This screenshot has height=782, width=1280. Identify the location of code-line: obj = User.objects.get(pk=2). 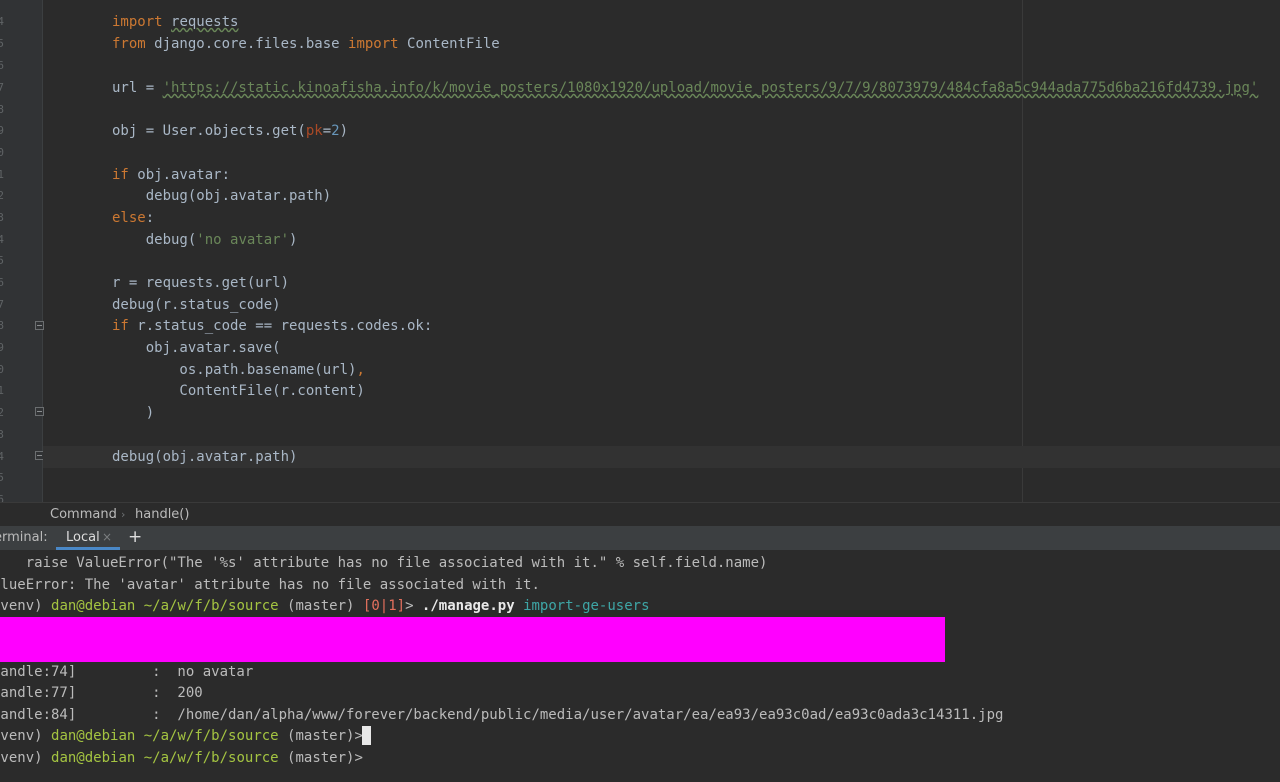
(230, 131).